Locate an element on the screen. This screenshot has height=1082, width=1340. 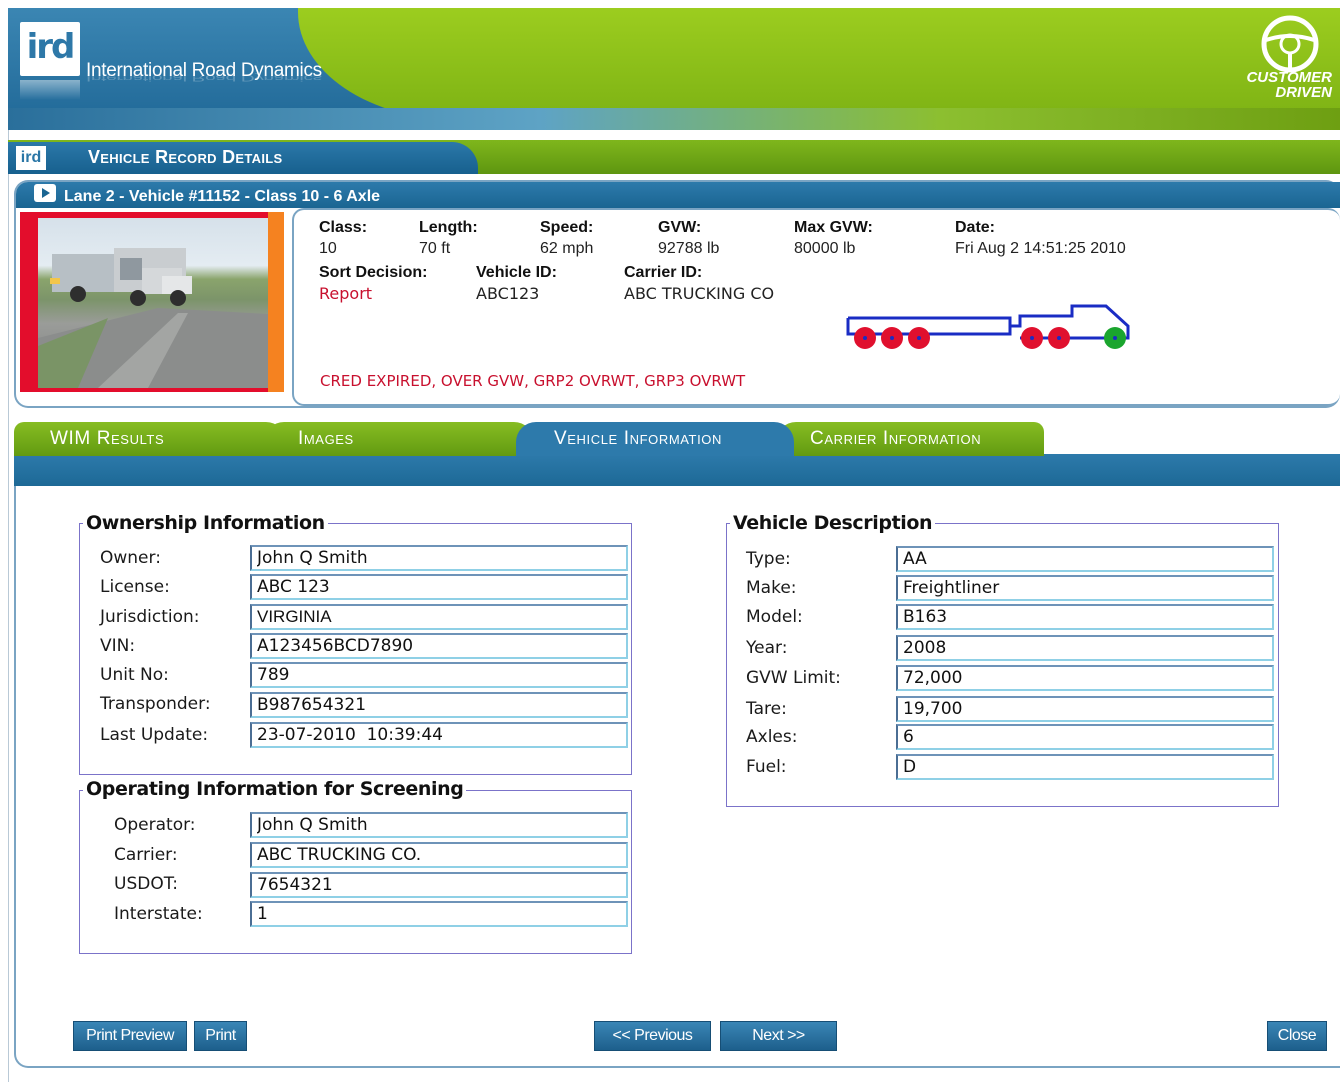
company-name-reflection: International Road Dynamics is located at coordinates (204, 78).